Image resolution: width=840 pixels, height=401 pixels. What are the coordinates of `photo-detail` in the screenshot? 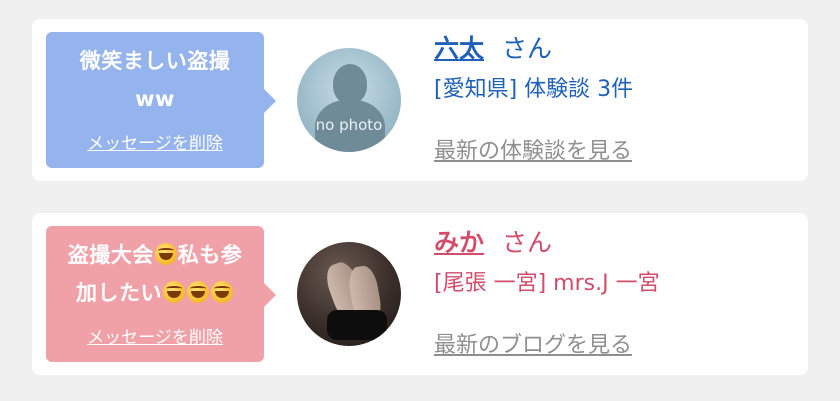 It's located at (357, 325).